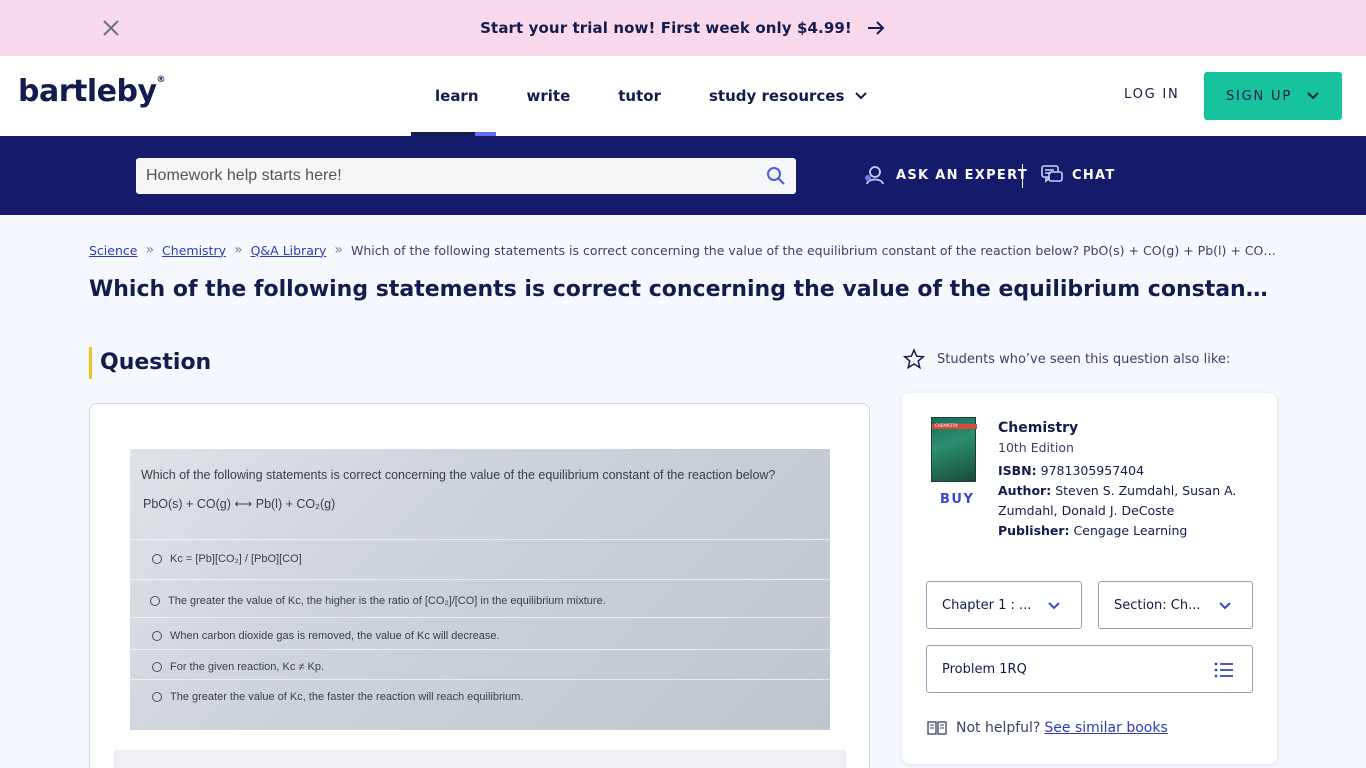 The image size is (1366, 768). I want to click on option-1: Kc = [Pb][CO₂] / [PbO][CO], so click(227, 559).